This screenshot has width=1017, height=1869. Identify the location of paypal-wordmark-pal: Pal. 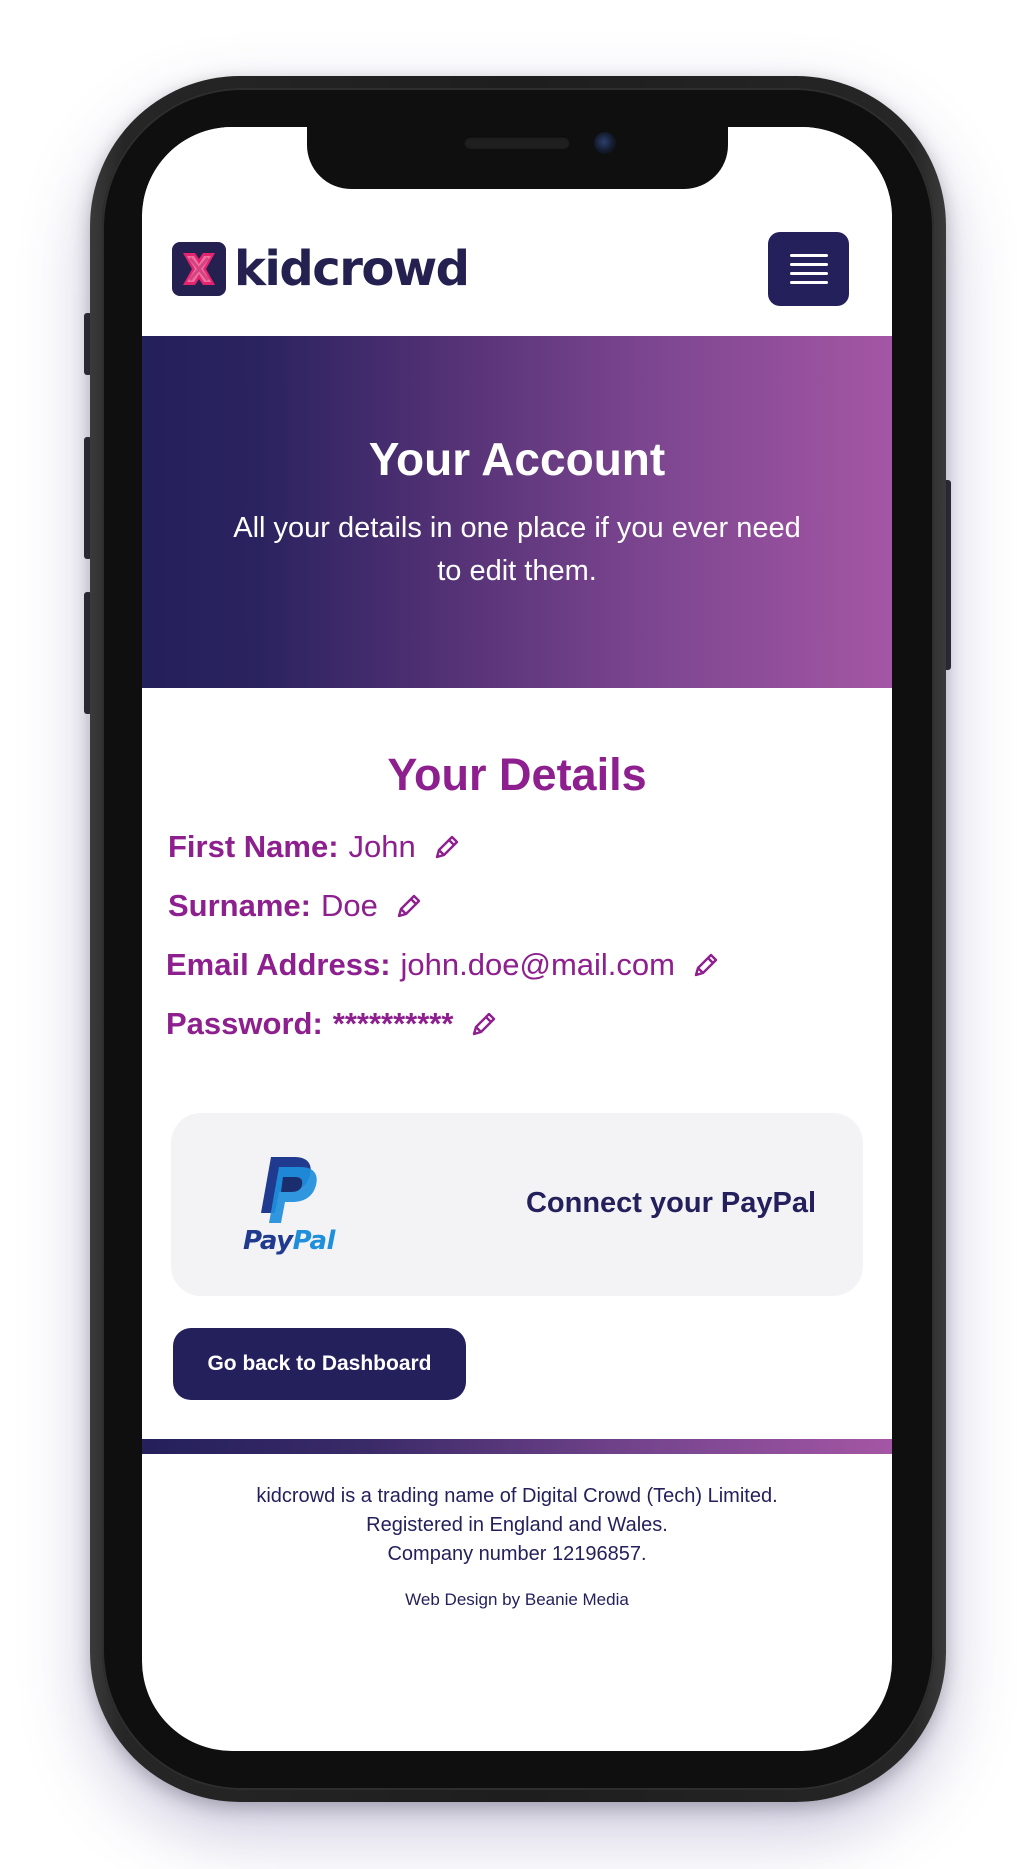
(314, 1241).